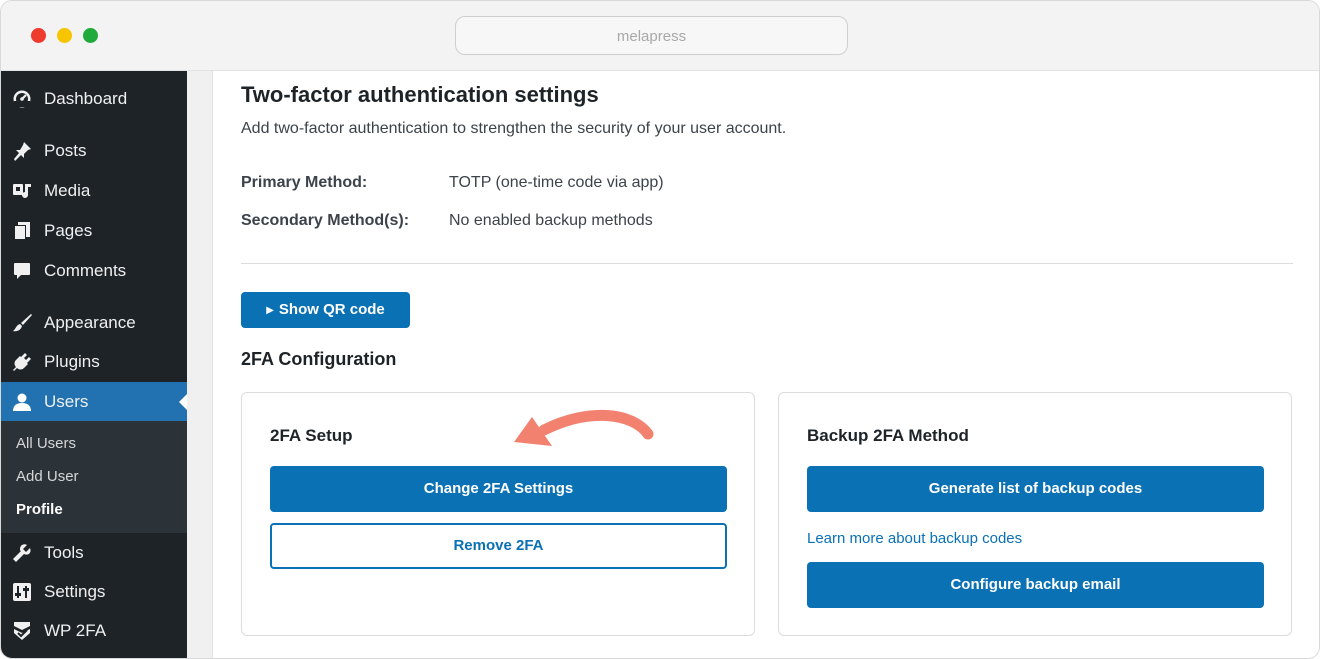 The image size is (1320, 659). Describe the element at coordinates (38, 35) in the screenshot. I see `close-window-button` at that location.